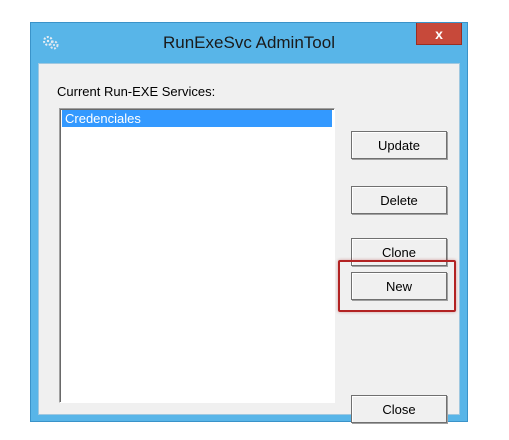  What do you see at coordinates (197, 118) in the screenshot?
I see `list-item: Credenciales` at bounding box center [197, 118].